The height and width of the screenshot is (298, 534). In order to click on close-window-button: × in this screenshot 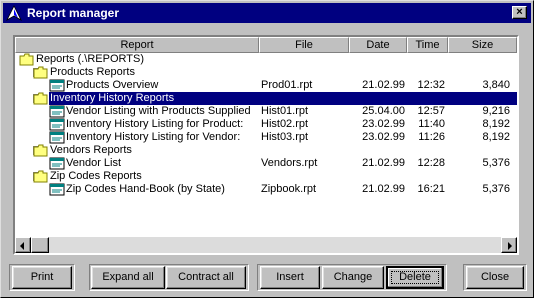, I will do `click(519, 12)`.